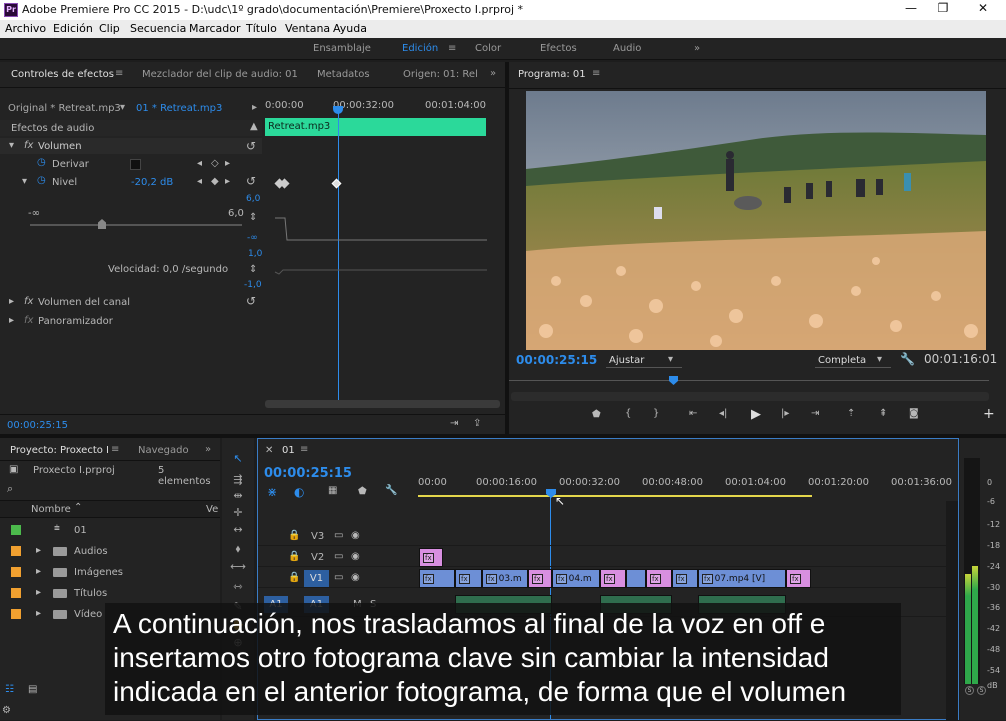  I want to click on close-button: ✕, so click(983, 8).